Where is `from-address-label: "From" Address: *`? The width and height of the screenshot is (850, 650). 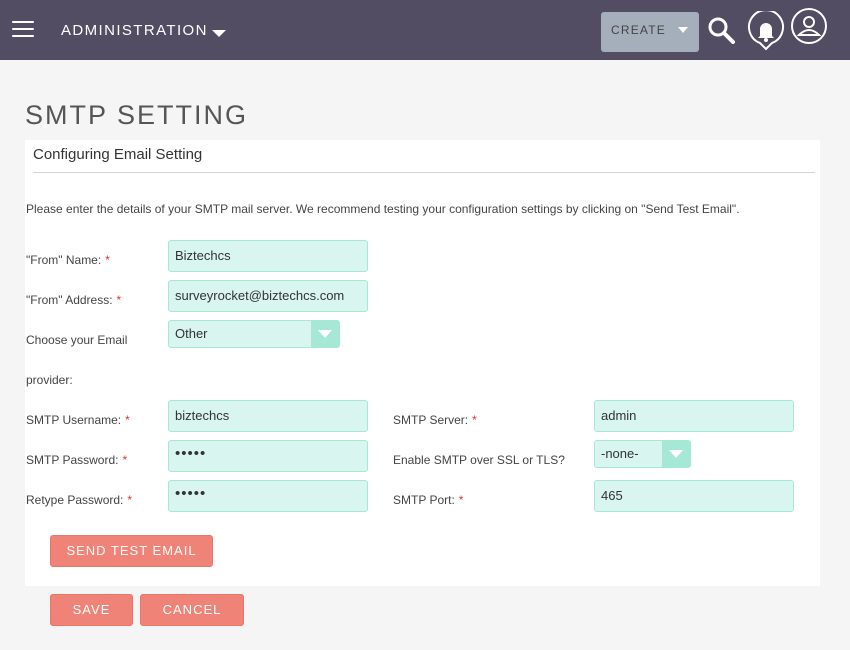
from-address-label: "From" Address: * is located at coordinates (73, 300).